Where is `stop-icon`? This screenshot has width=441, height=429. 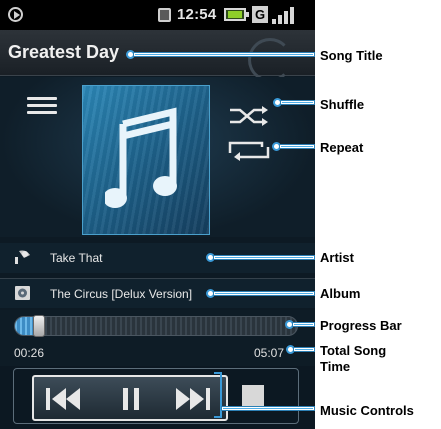 stop-icon is located at coordinates (253, 396).